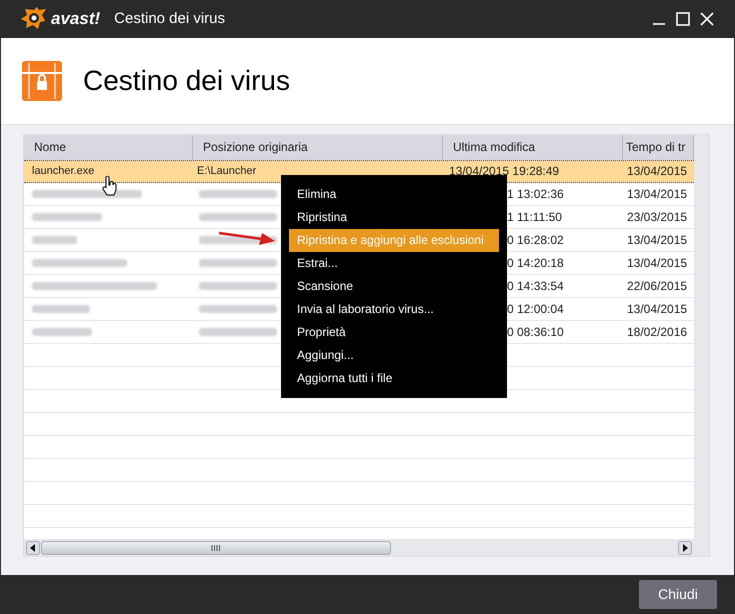 This screenshot has width=735, height=614. Describe the element at coordinates (534, 217) in the screenshot. I see `modified-date: 1 11:11:50` at that location.